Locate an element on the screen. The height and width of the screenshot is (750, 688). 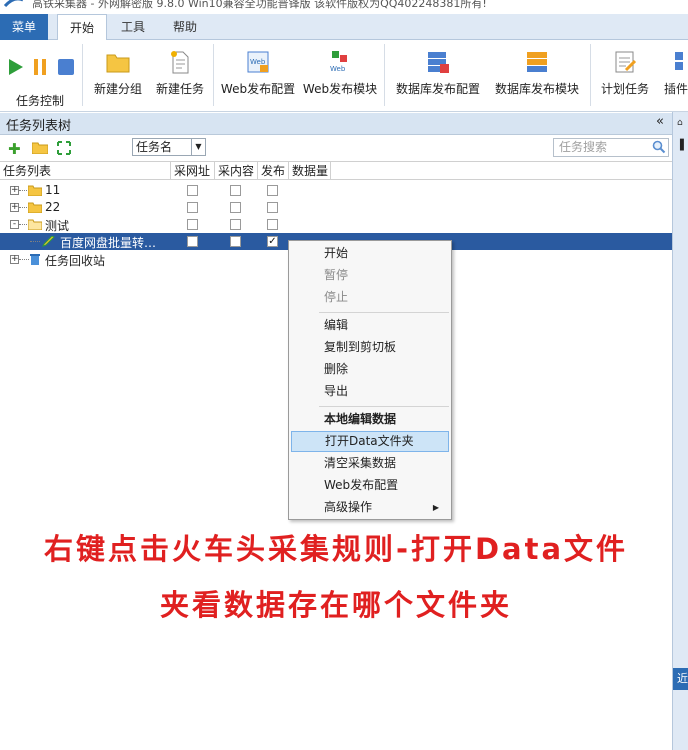
web-publish-config-label: Web发布配置 is located at coordinates (258, 89).